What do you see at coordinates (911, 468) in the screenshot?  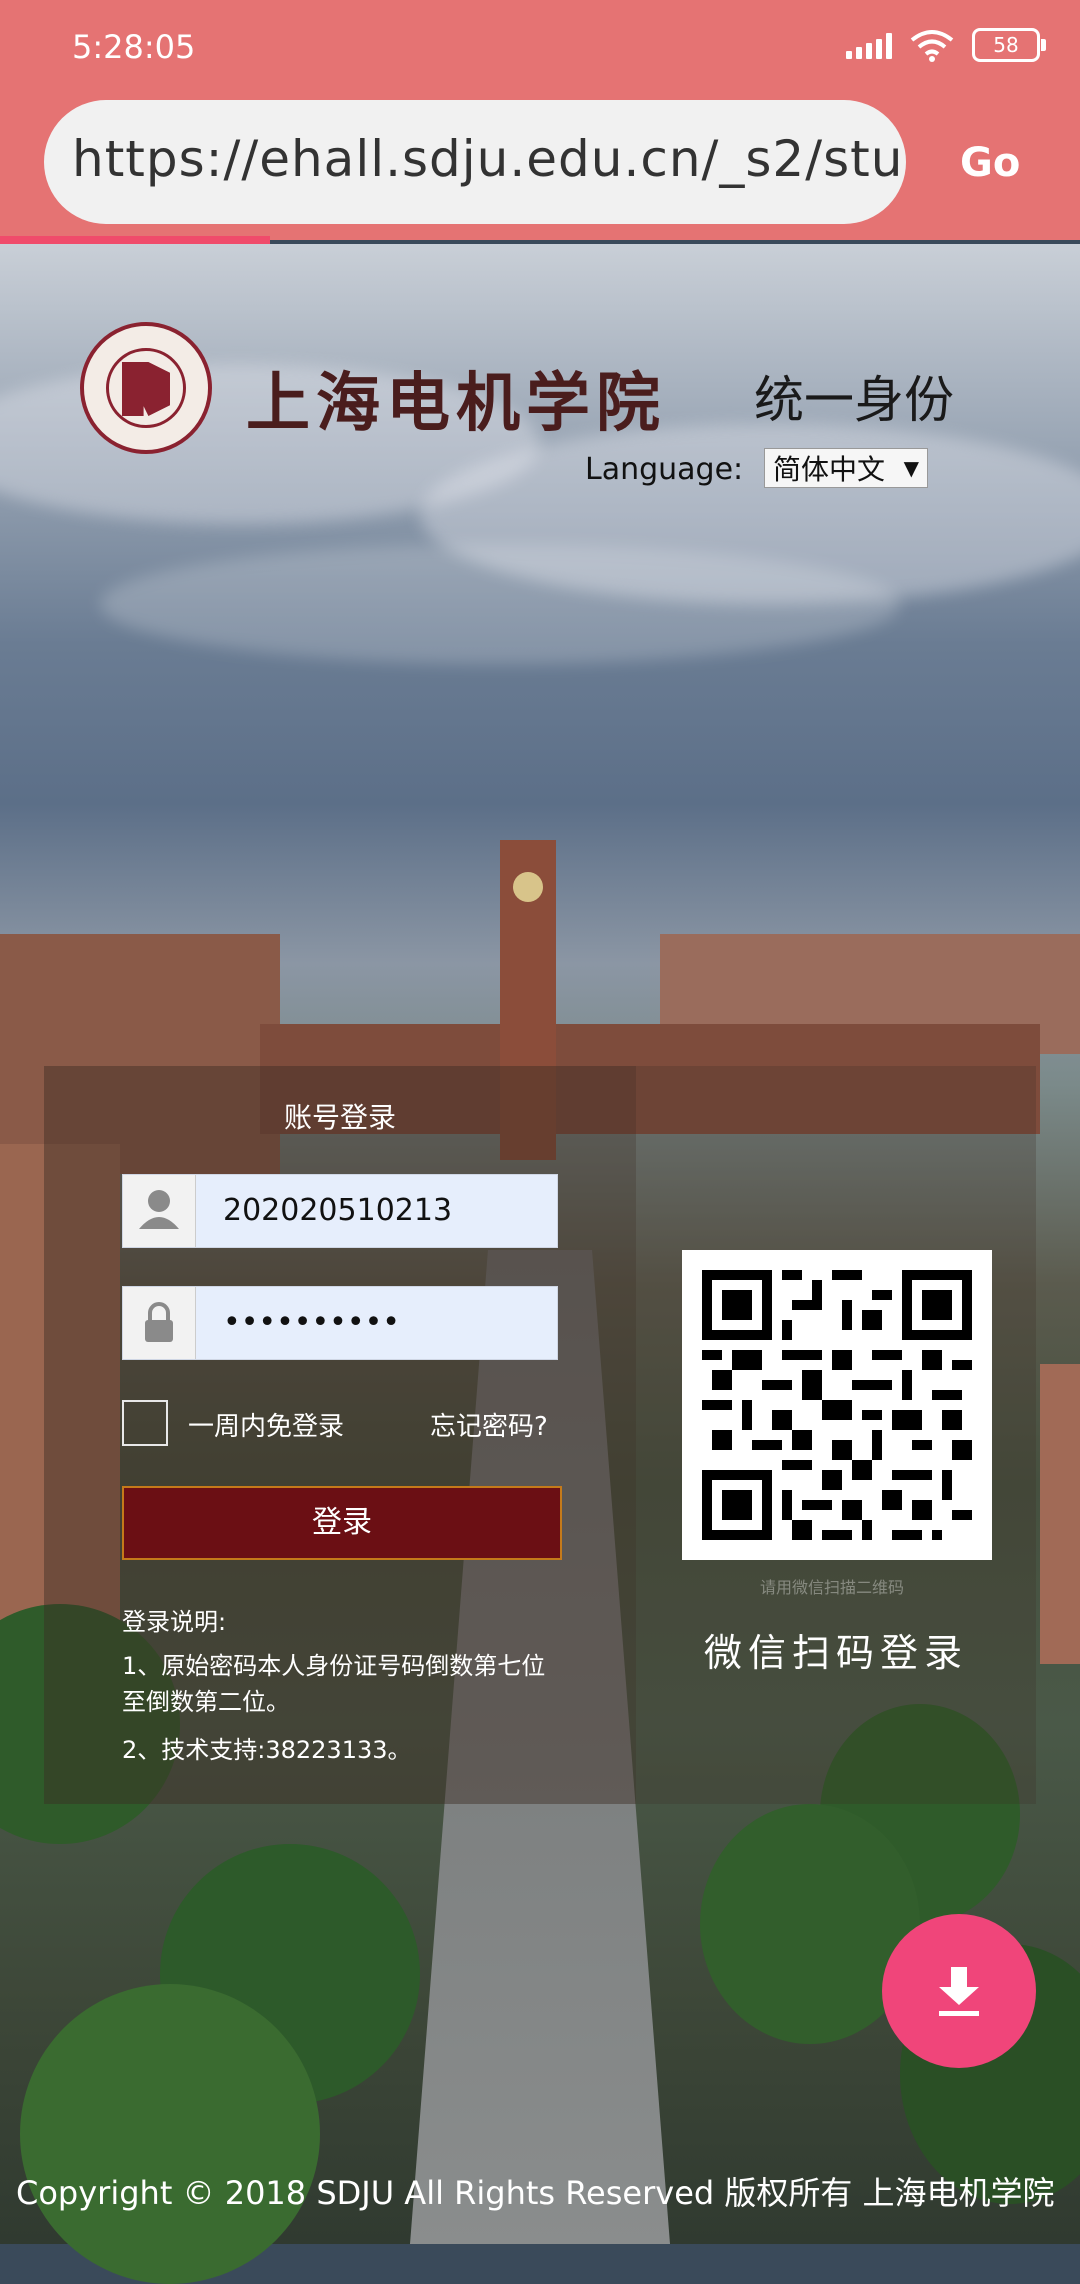 I see `dropdown-arrow-icon: ▼` at bounding box center [911, 468].